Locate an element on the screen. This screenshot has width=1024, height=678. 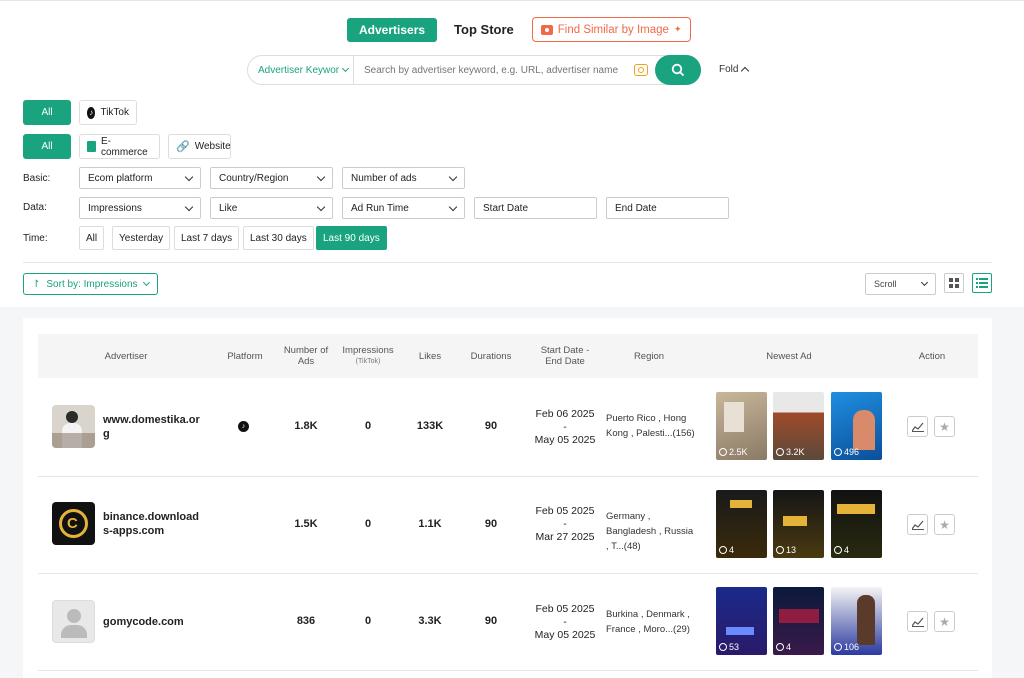
scroll-label: Scroll is located at coordinates (885, 284).